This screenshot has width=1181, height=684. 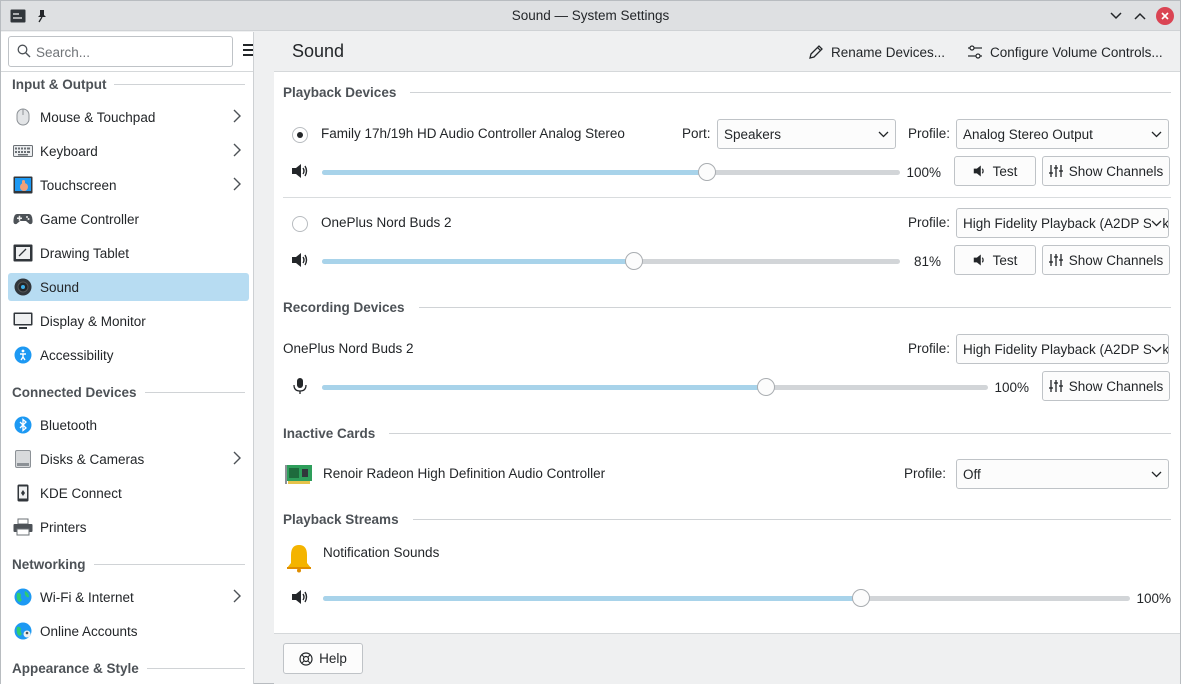 What do you see at coordinates (93, 321) in the screenshot?
I see `sidebar-item-label: Display & Monitor` at bounding box center [93, 321].